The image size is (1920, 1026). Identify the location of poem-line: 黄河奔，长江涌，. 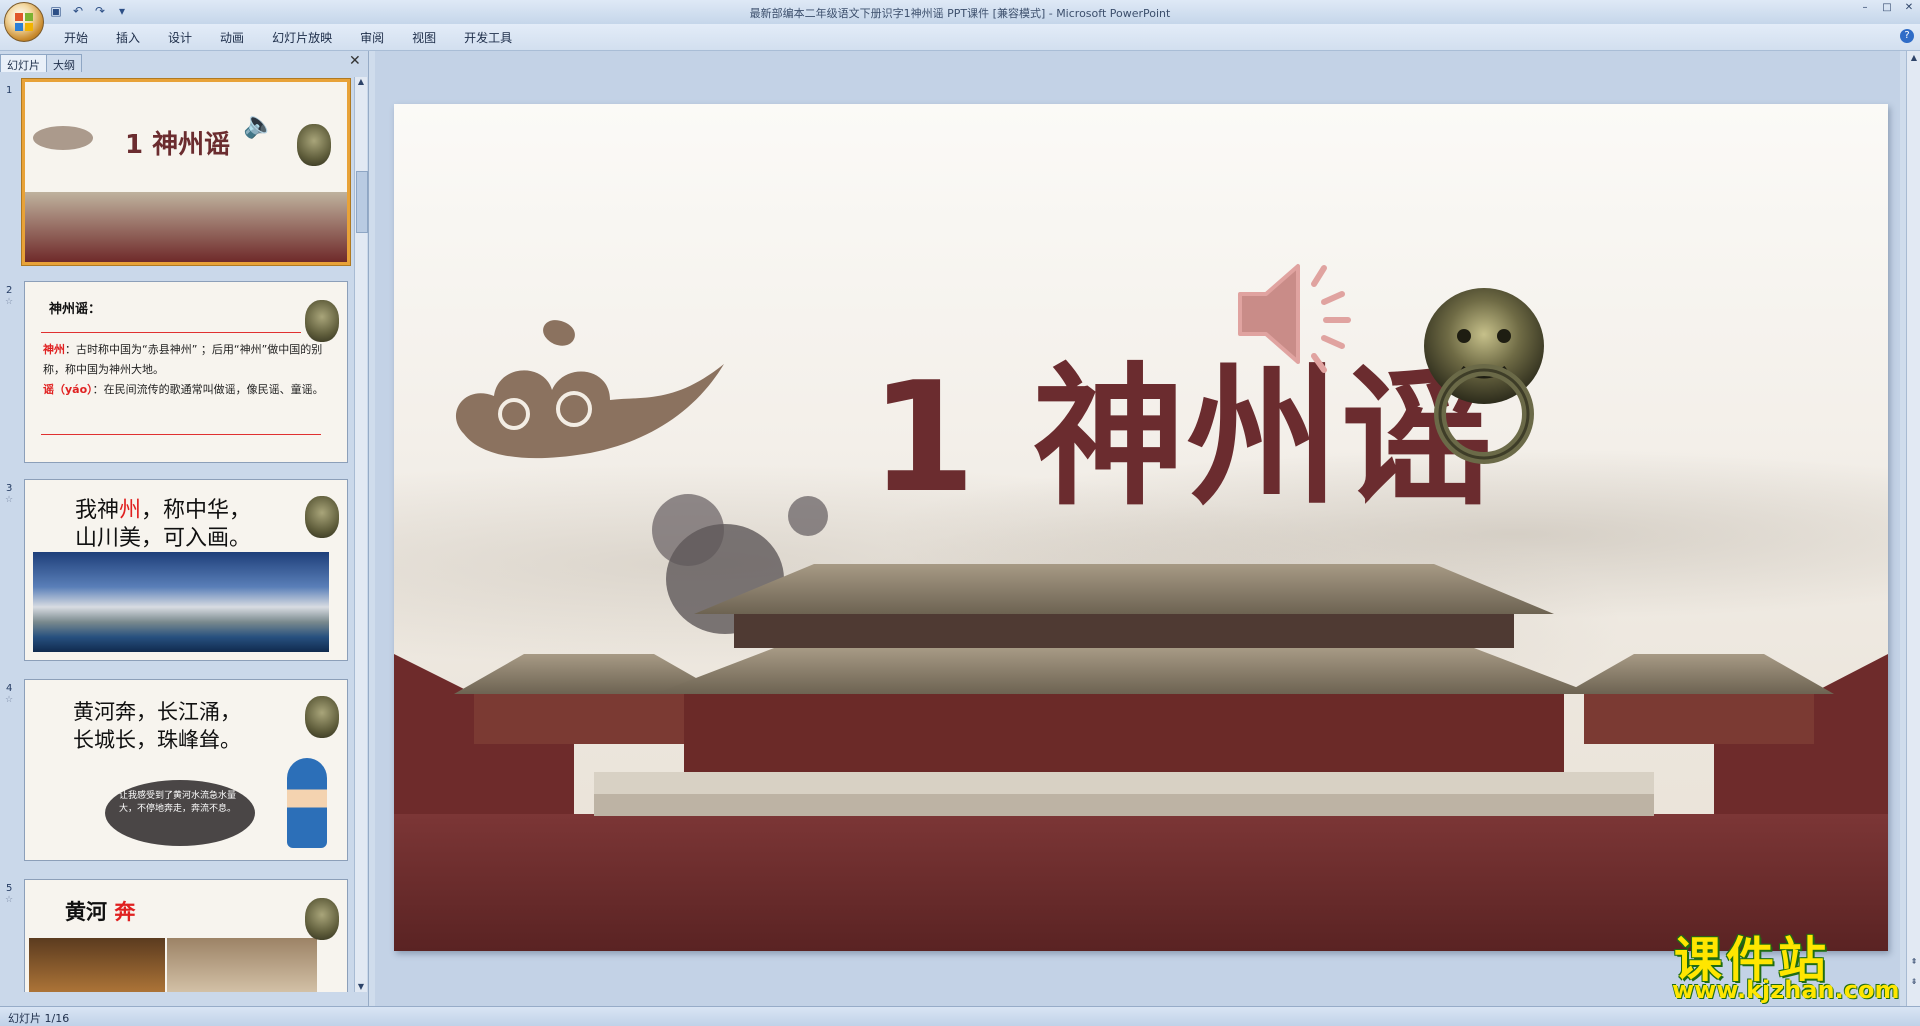
(157, 712).